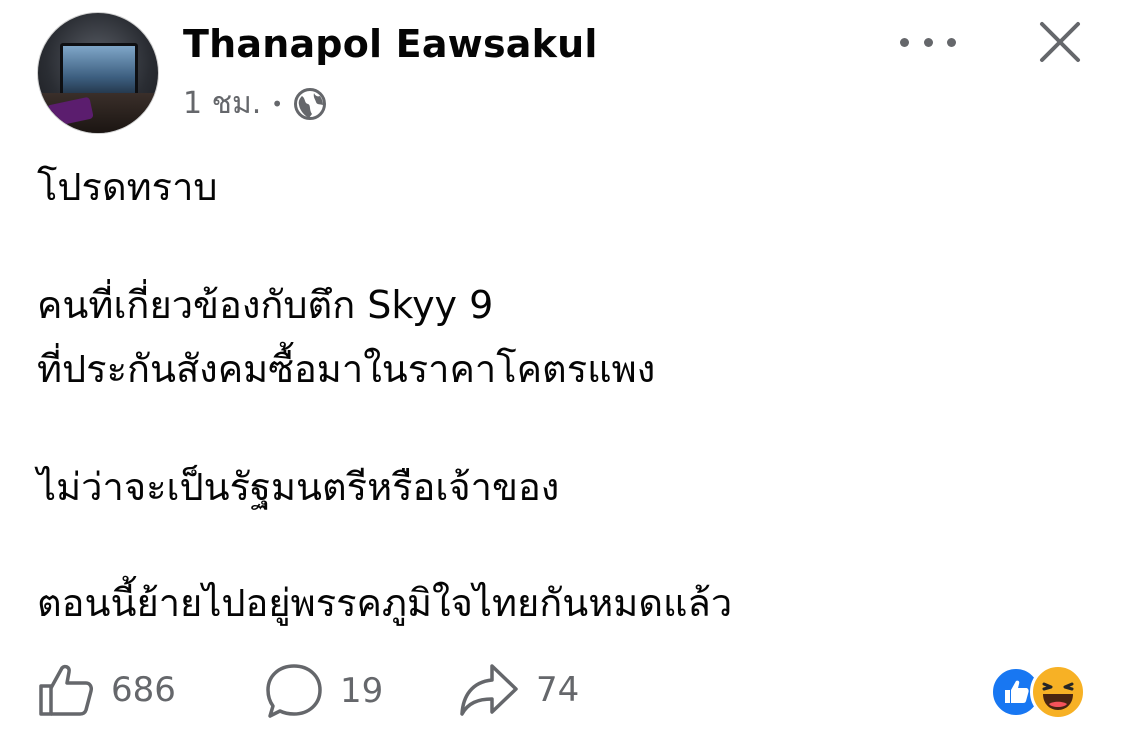 The image size is (1125, 754). What do you see at coordinates (1058, 692) in the screenshot?
I see `haha-reaction-icon` at bounding box center [1058, 692].